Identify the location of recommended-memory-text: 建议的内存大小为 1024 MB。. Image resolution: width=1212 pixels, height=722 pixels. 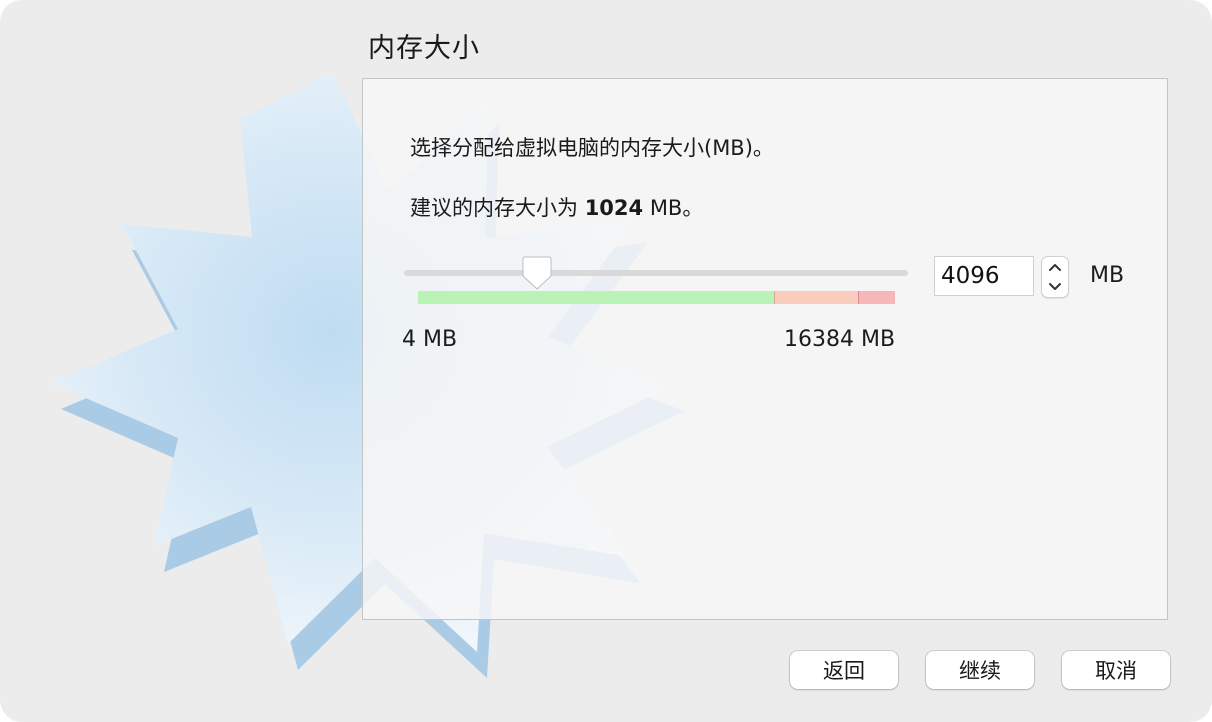
(556, 207).